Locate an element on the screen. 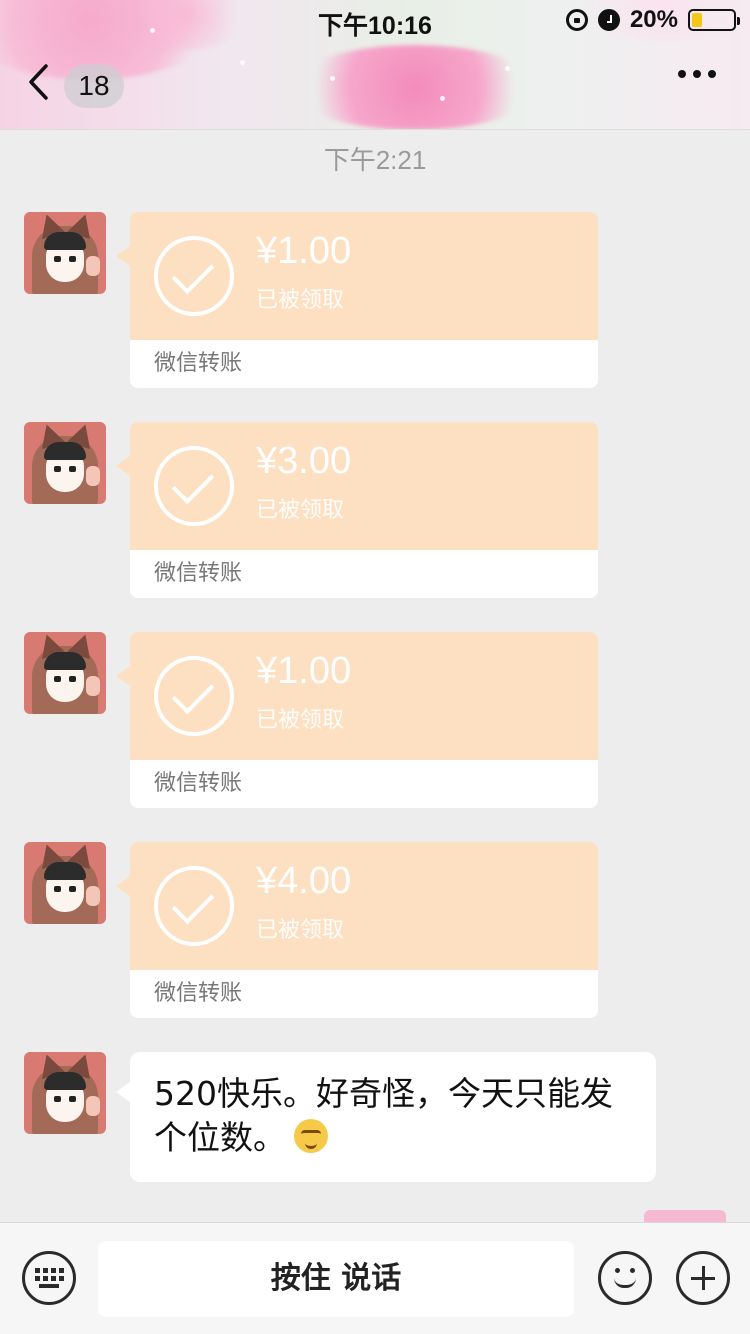  laughing-crying-emoji-icon is located at coordinates (311, 1136).